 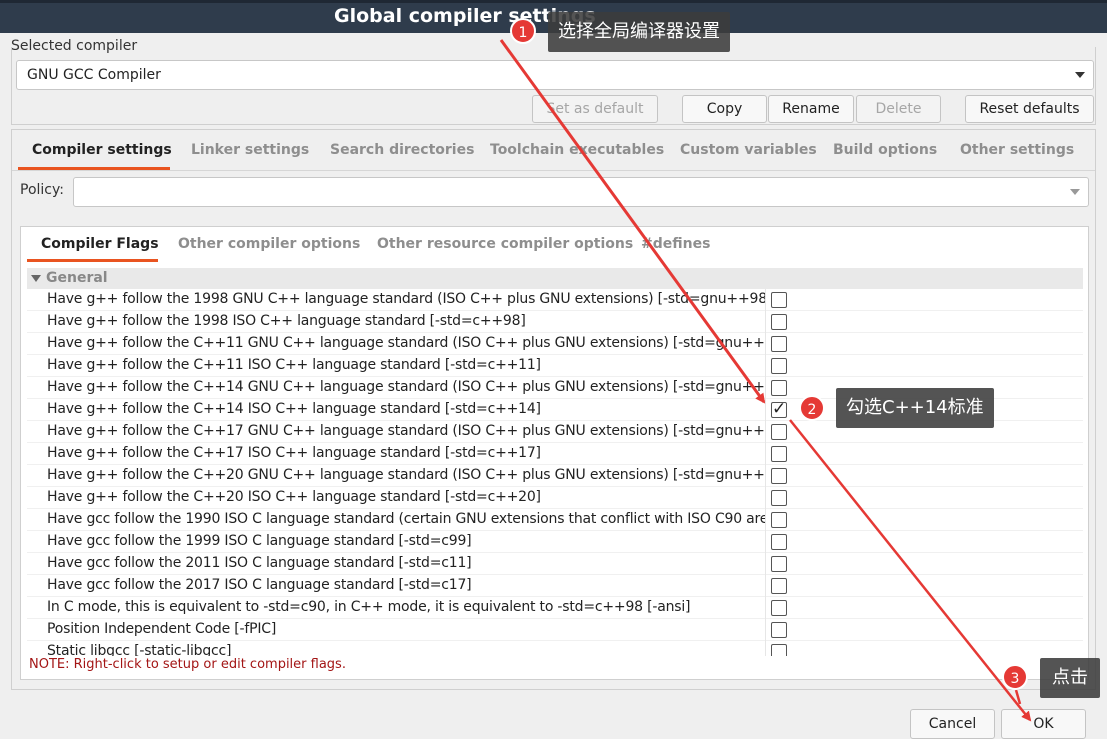 I want to click on annotation-callout-3: 点击, so click(x=1070, y=678).